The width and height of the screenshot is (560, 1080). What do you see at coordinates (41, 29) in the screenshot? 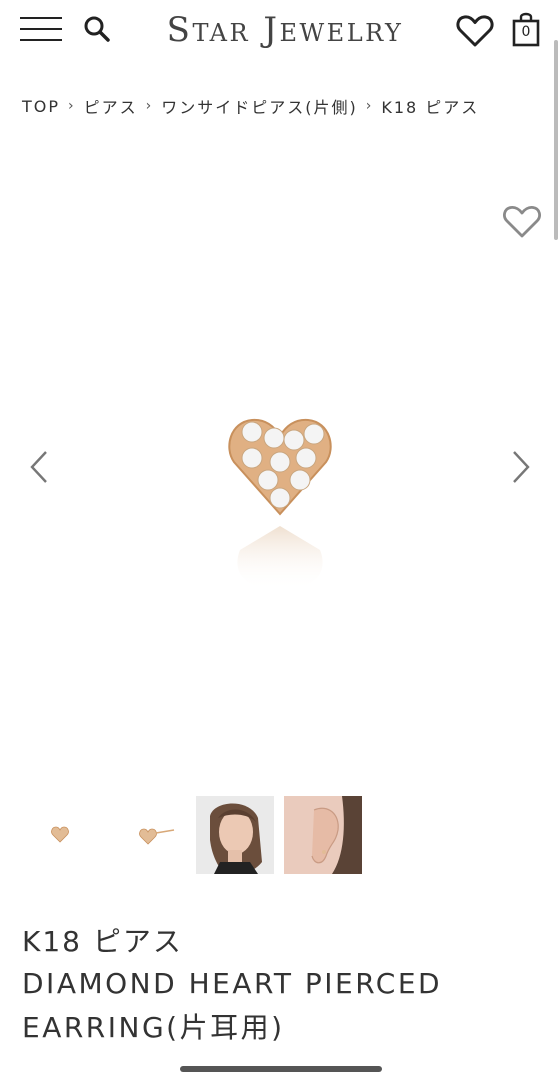
I see `hamburger-menu-icon` at bounding box center [41, 29].